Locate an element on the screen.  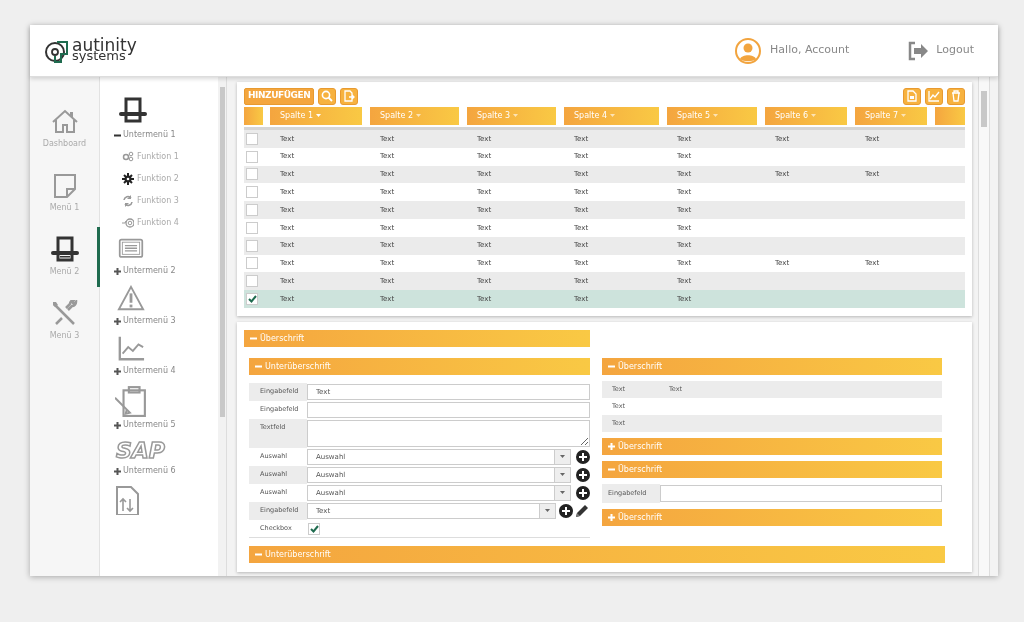
column-header: Spalte 7 is located at coordinates (891, 116).